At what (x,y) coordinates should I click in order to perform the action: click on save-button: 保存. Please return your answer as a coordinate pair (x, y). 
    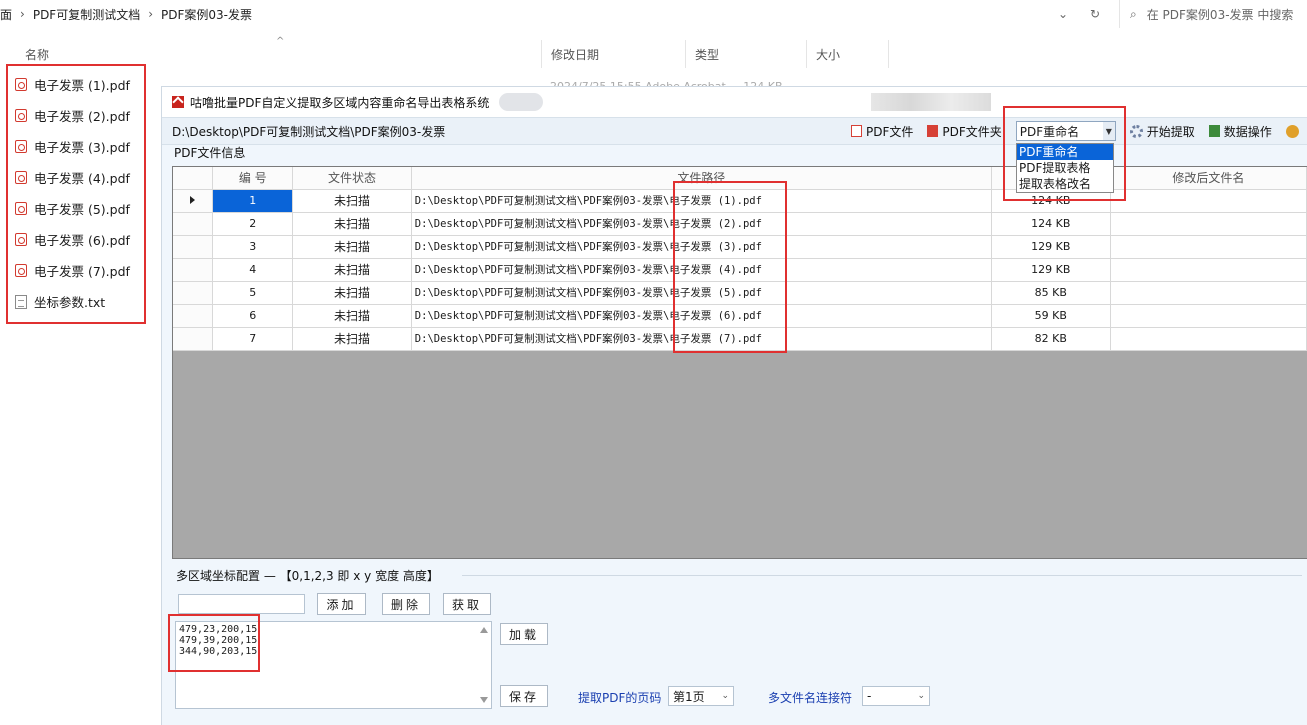
    Looking at the image, I should click on (524, 696).